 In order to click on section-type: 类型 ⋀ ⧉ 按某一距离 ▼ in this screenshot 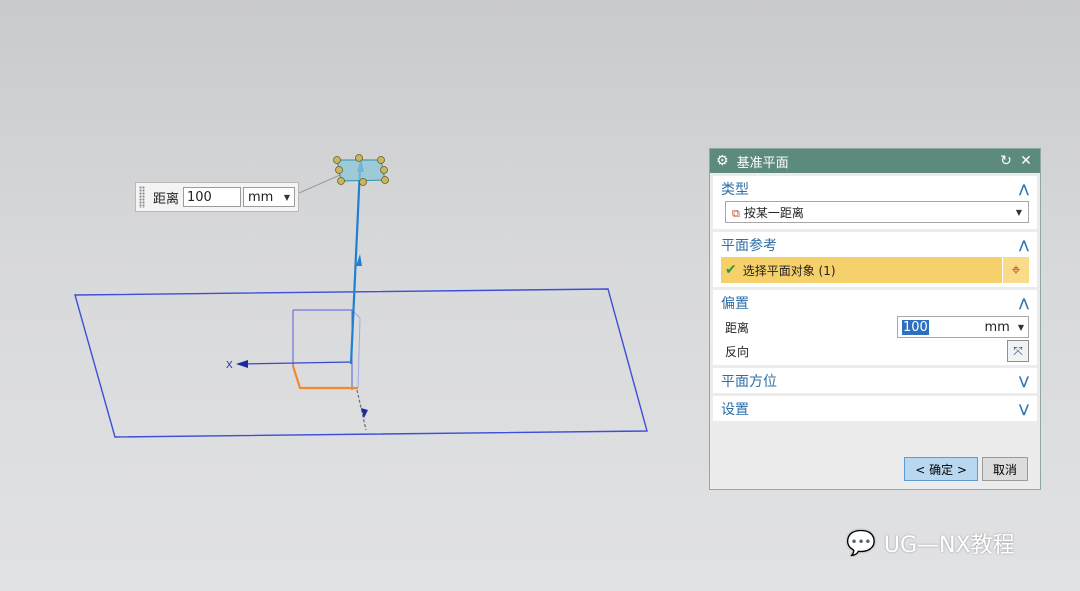, I will do `click(875, 202)`.